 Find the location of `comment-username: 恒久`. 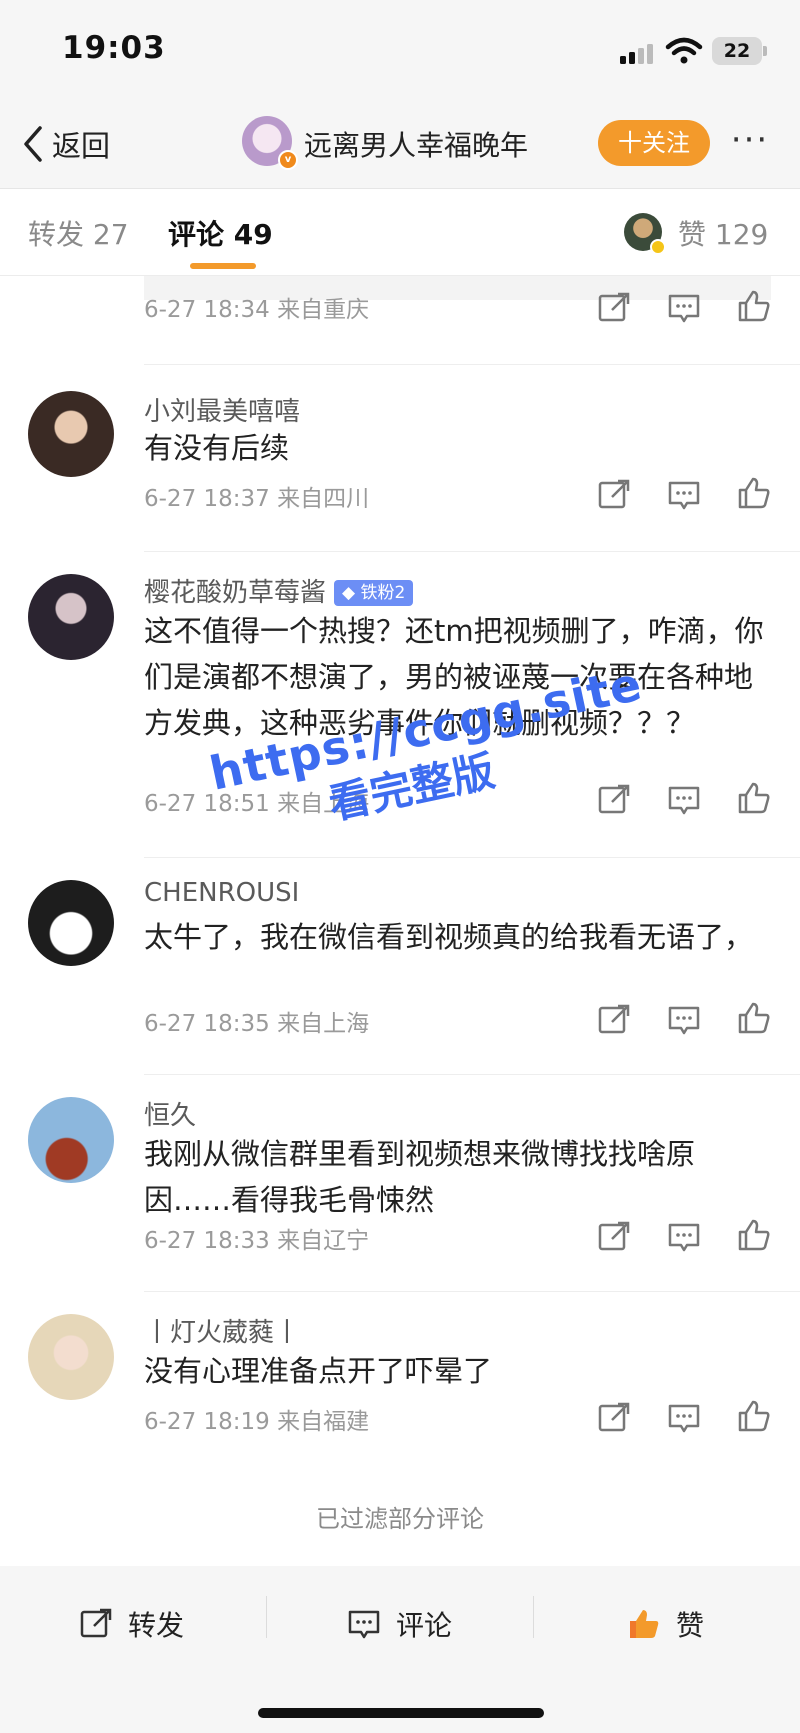

comment-username: 恒久 is located at coordinates (170, 1113).